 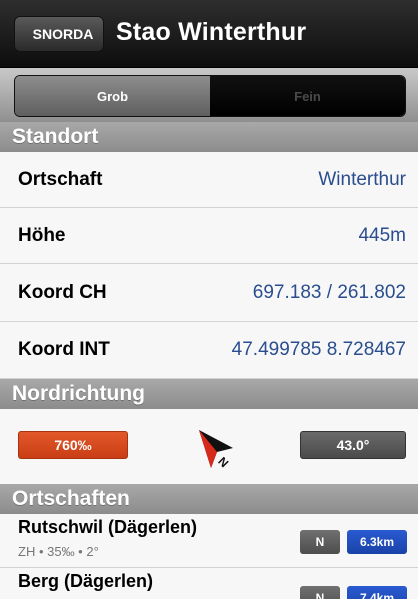 What do you see at coordinates (318, 349) in the screenshot?
I see `row-value: 47.499785 8.728467` at bounding box center [318, 349].